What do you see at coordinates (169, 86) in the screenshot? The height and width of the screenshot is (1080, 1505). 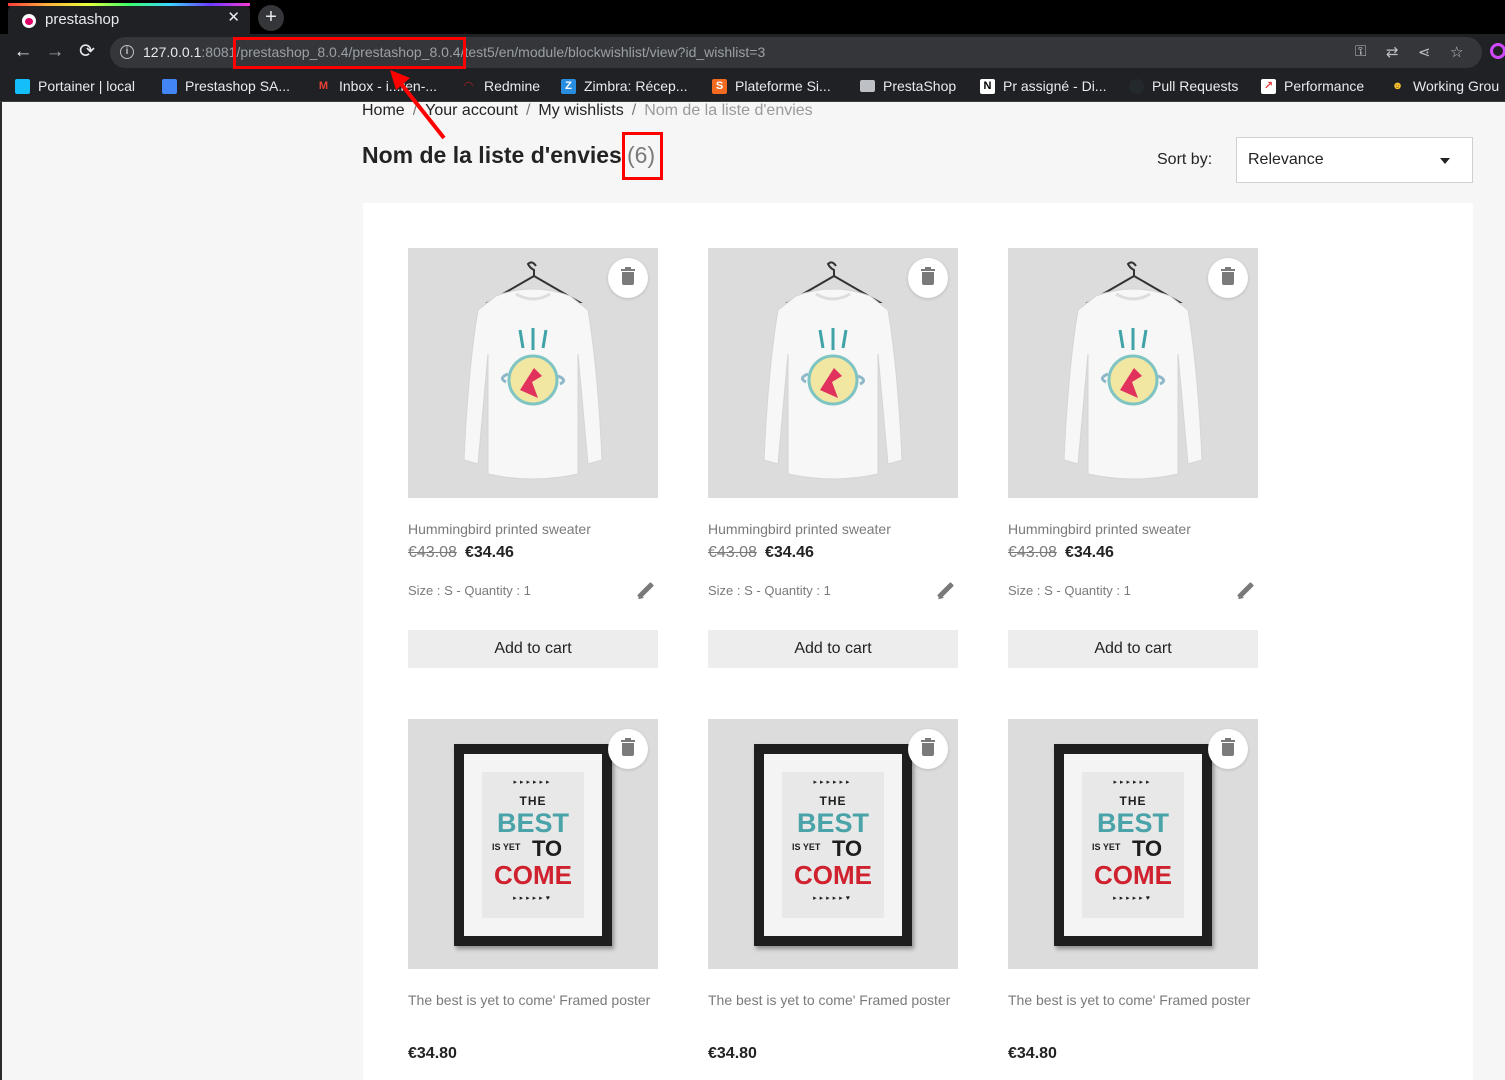 I see `calendar-icon` at bounding box center [169, 86].